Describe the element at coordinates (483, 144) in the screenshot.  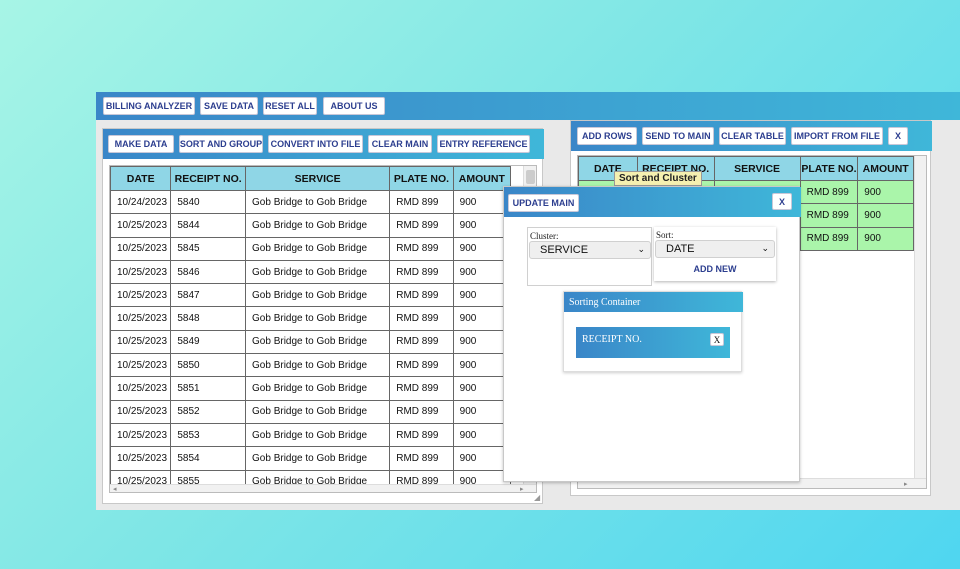
I see `entry-reference-button: ENTRY REFERENCE` at that location.